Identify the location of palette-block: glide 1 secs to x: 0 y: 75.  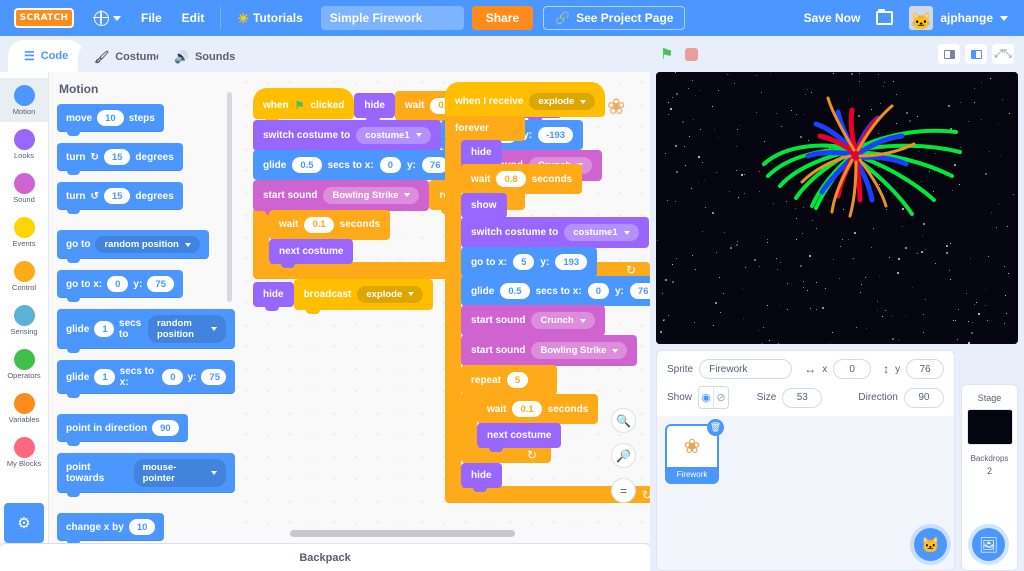
(146, 379).